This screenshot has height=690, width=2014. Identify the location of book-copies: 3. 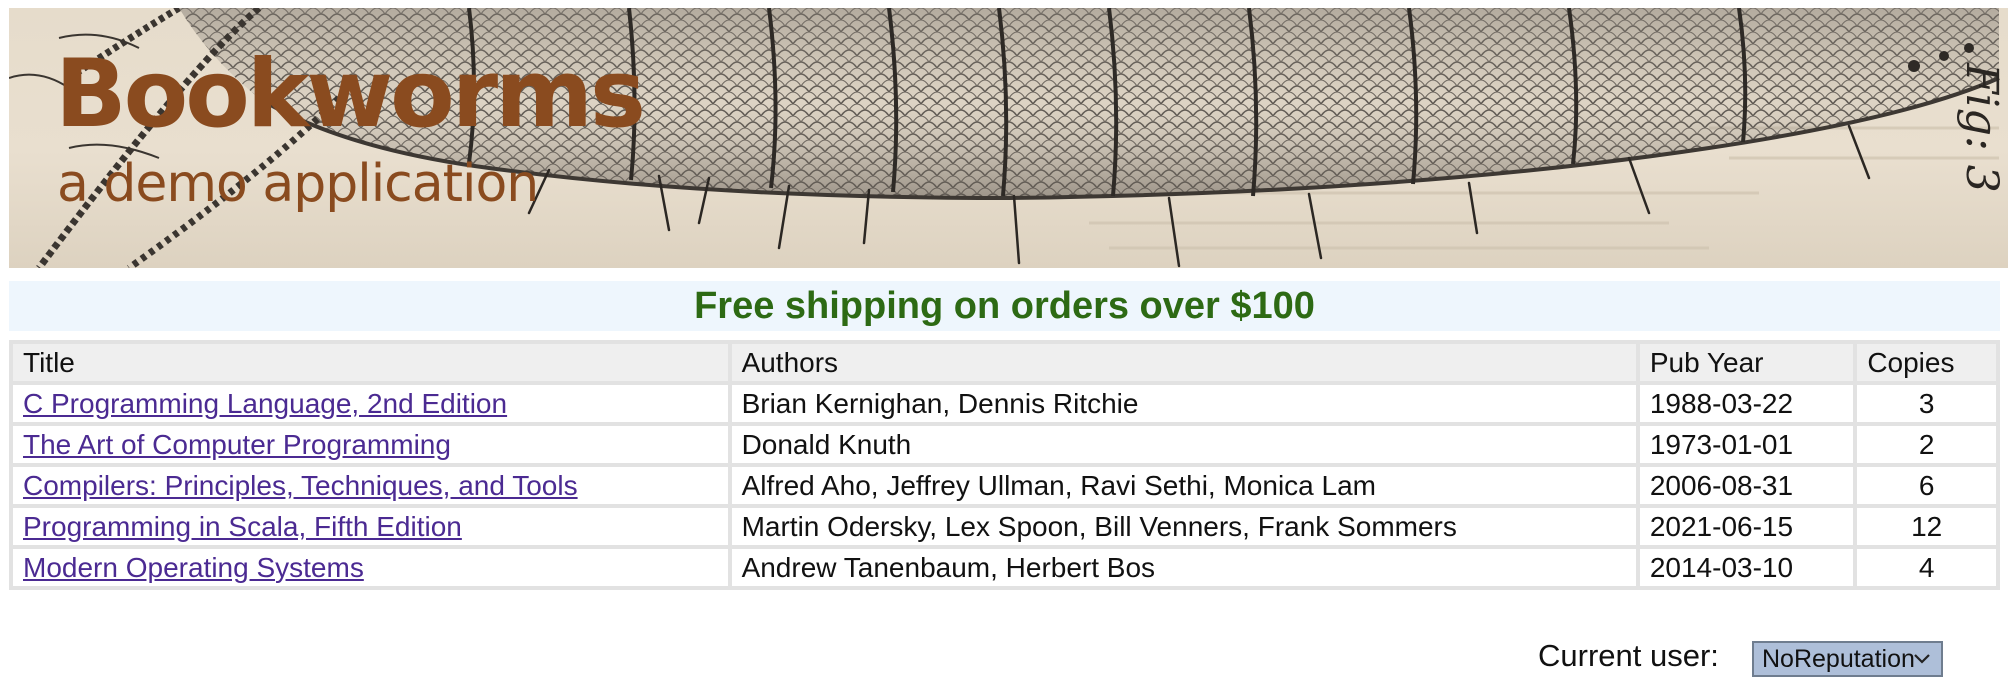
(1926, 403).